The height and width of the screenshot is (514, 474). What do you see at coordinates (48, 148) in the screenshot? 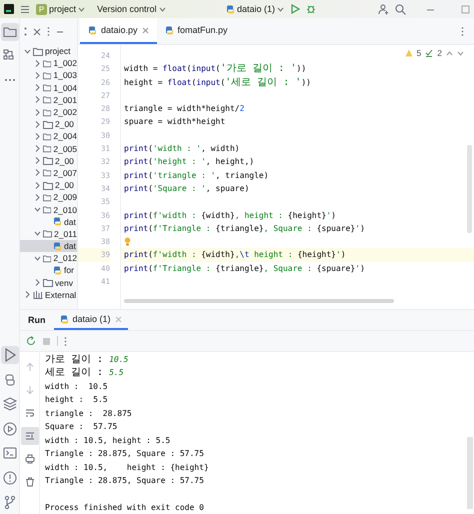
I see `tree-item: 2_005` at bounding box center [48, 148].